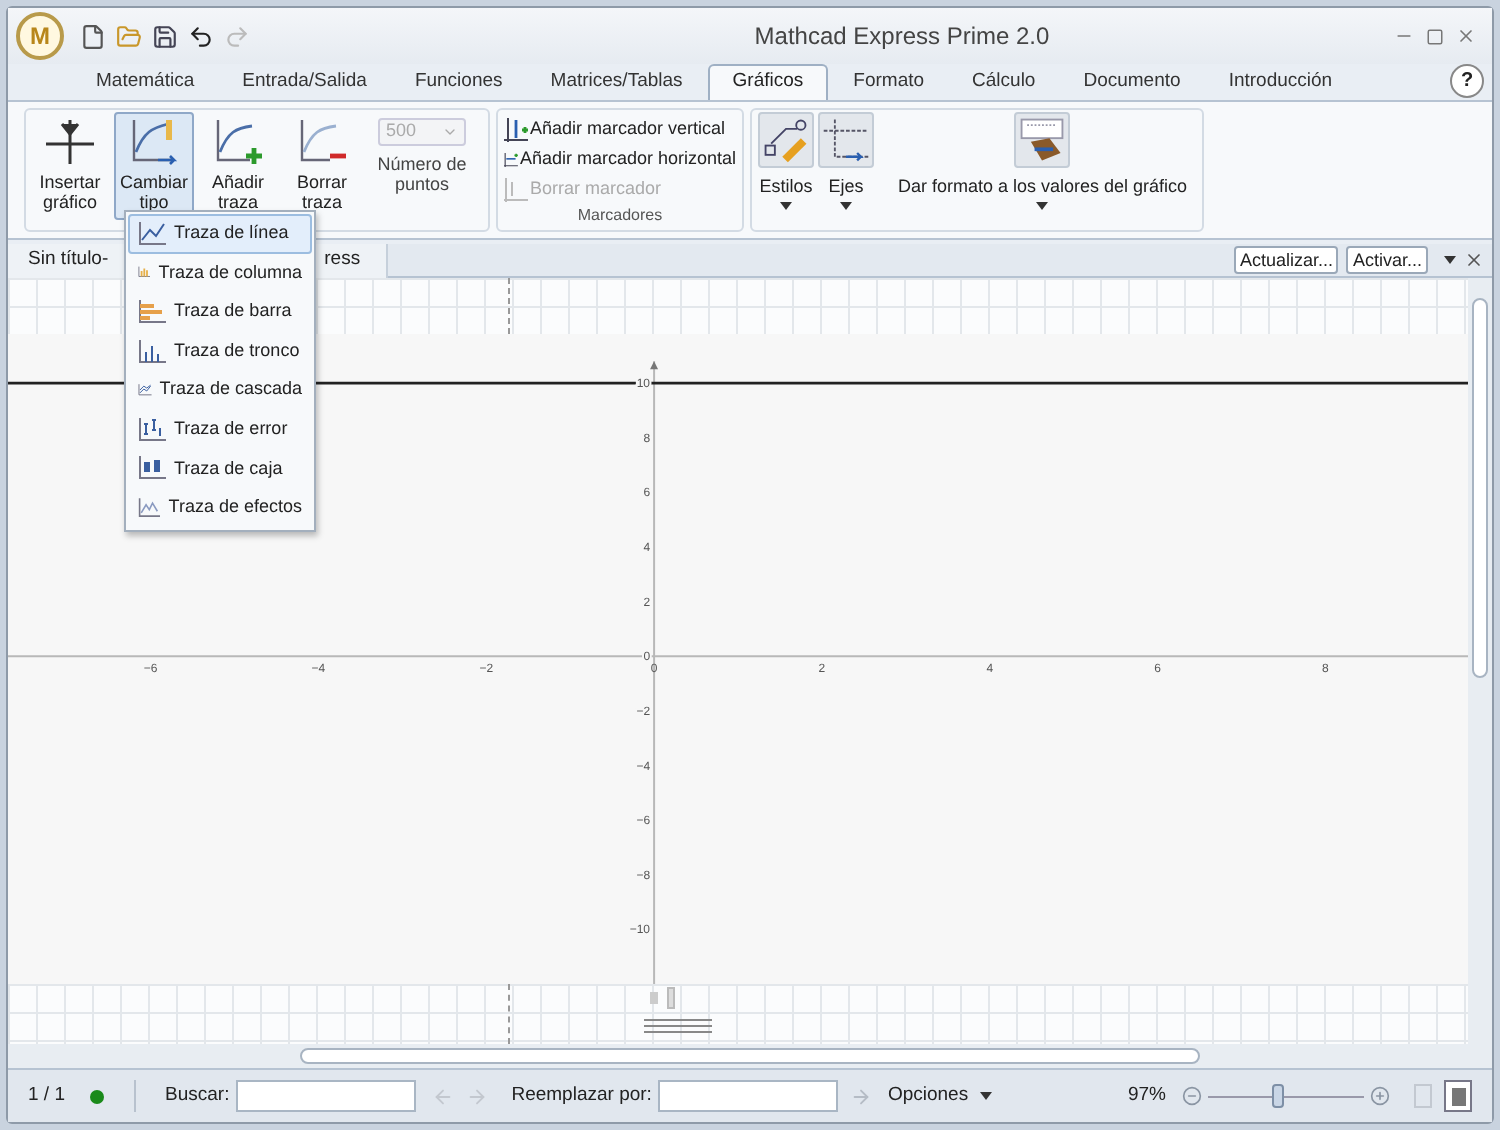 The image size is (1500, 1130). I want to click on document-title: ress, so click(342, 259).